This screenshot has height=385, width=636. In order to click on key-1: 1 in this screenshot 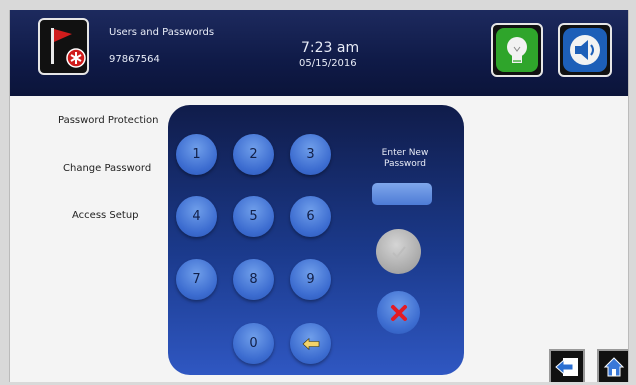, I will do `click(196, 154)`.